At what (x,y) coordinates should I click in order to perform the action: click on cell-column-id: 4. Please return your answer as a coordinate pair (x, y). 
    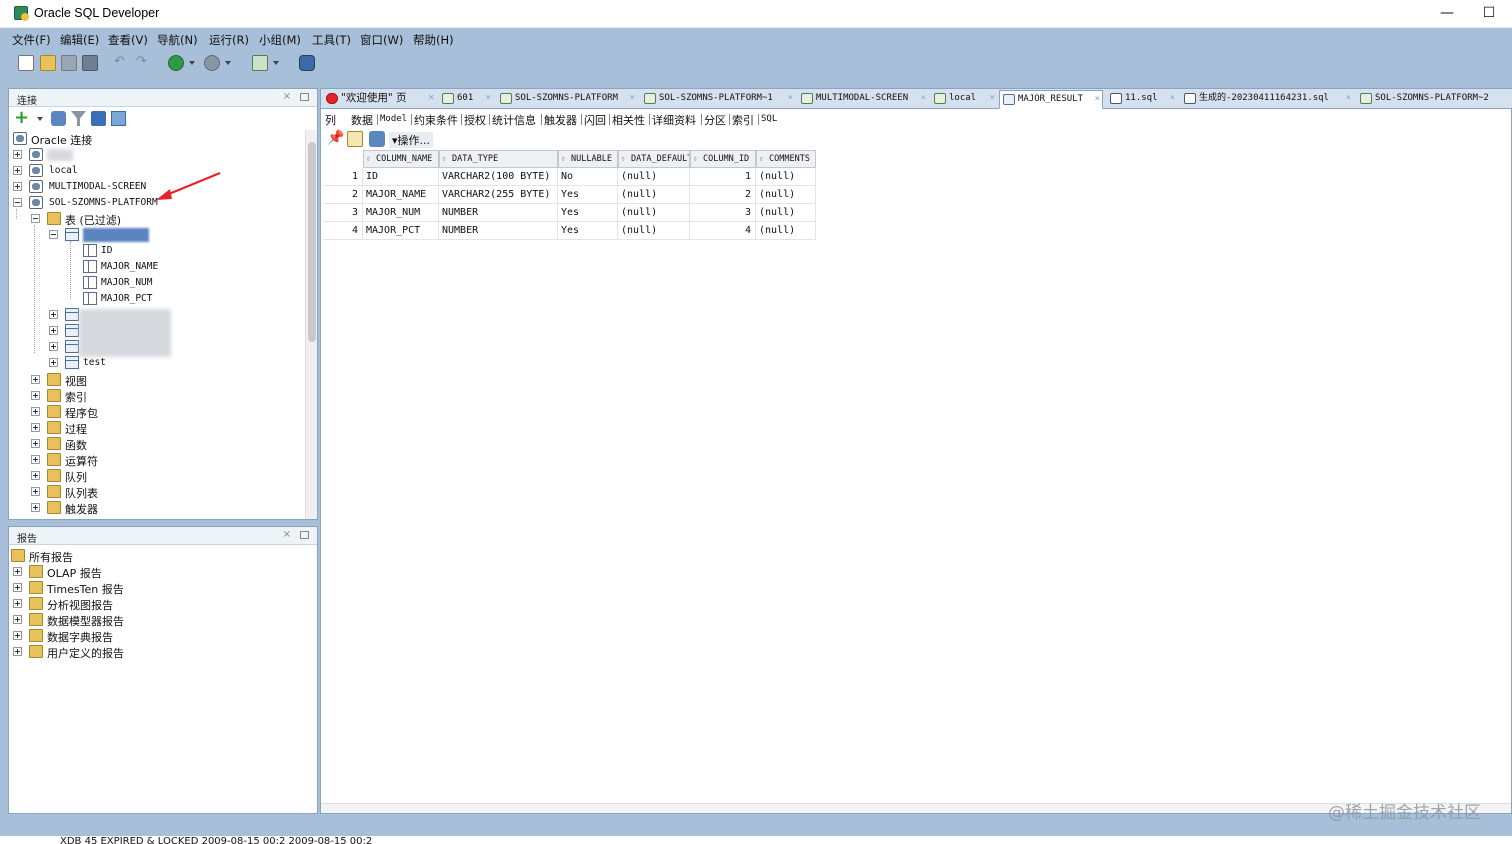
    Looking at the image, I should click on (723, 231).